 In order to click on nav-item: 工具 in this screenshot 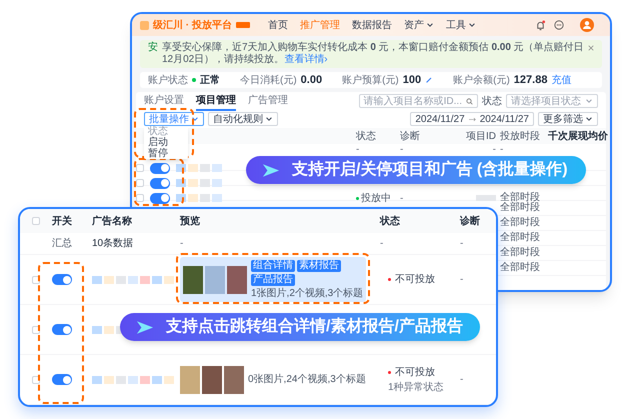, I will do `click(461, 25)`.